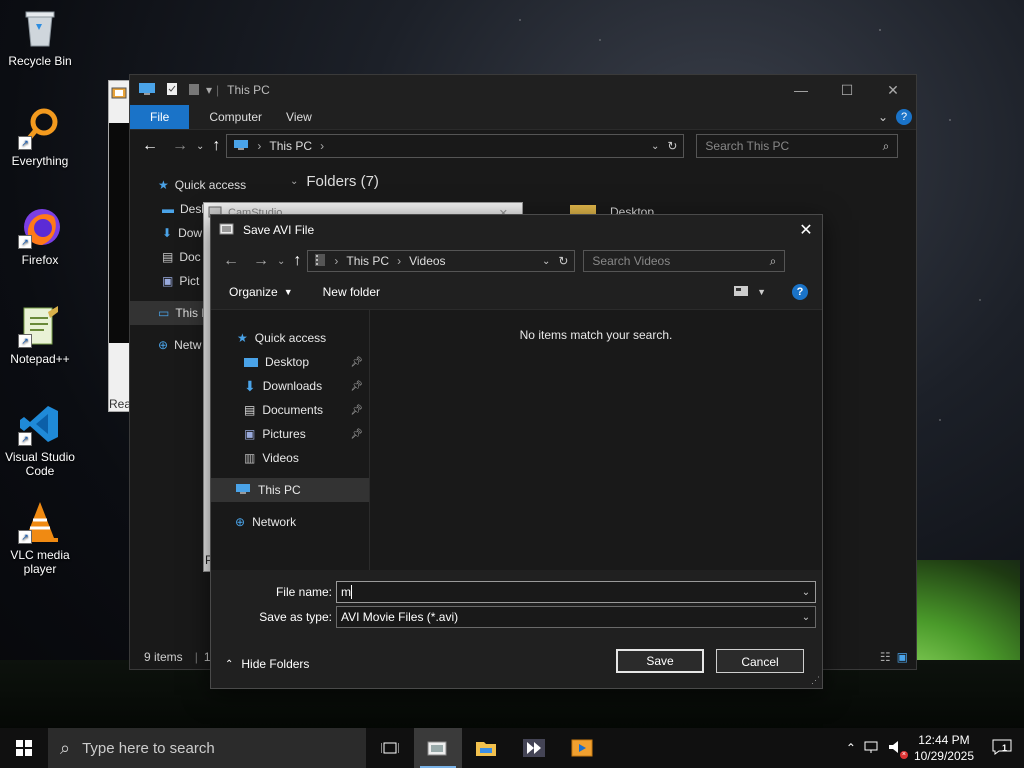 Image resolution: width=1024 pixels, height=768 pixels. Describe the element at coordinates (523, 90) in the screenshot. I see `explorer-titlebar: ▾ | This PC — ☐ ✕` at that location.